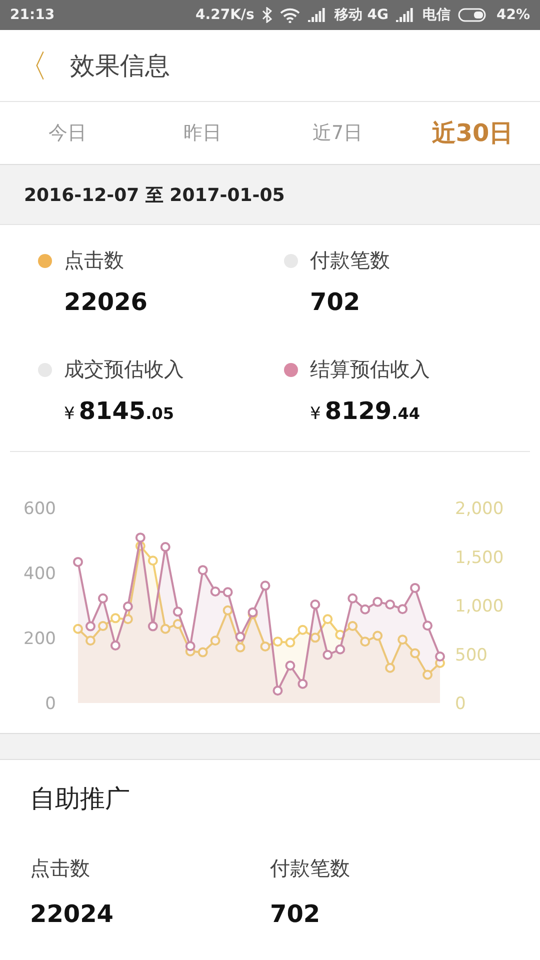  Describe the element at coordinates (361, 15) in the screenshot. I see `carrier-label: 移动 4G` at that location.